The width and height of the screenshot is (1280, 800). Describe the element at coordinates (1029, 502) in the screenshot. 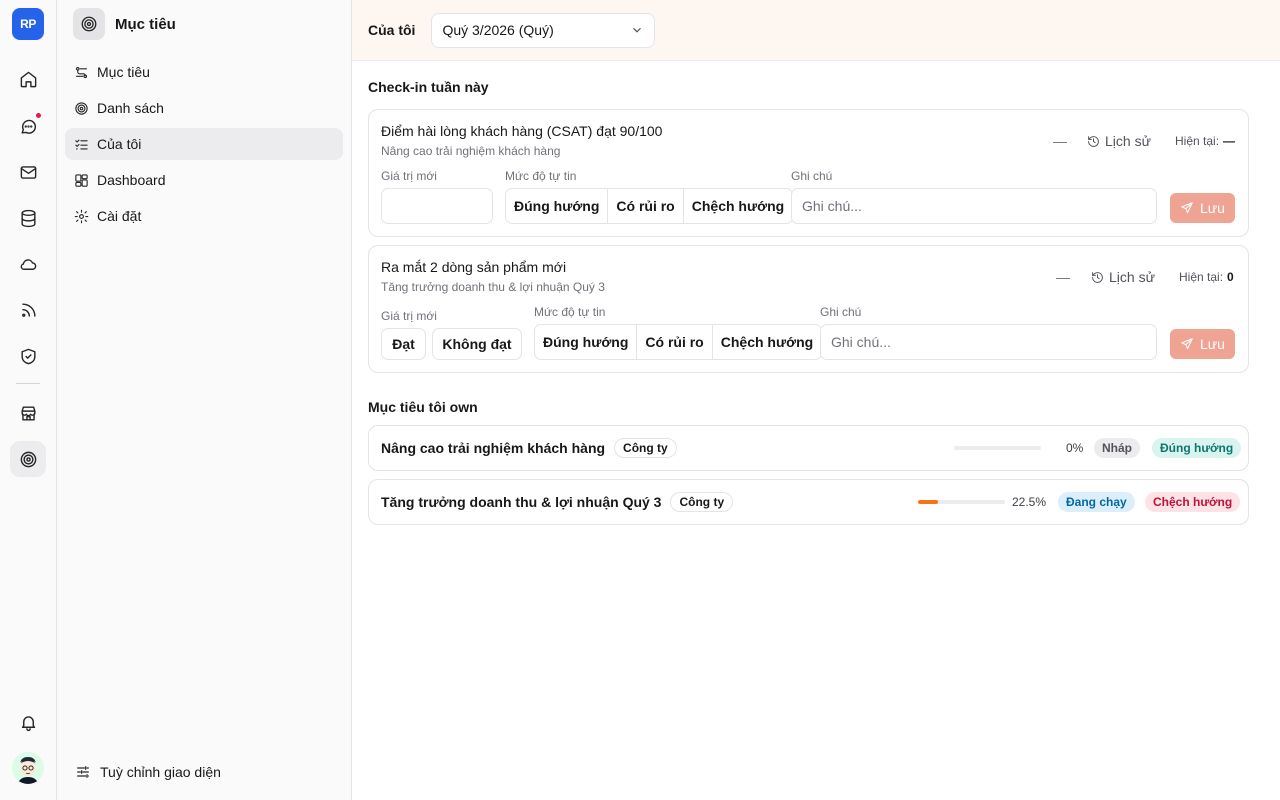

I see `progress-percent: 22.5%` at that location.